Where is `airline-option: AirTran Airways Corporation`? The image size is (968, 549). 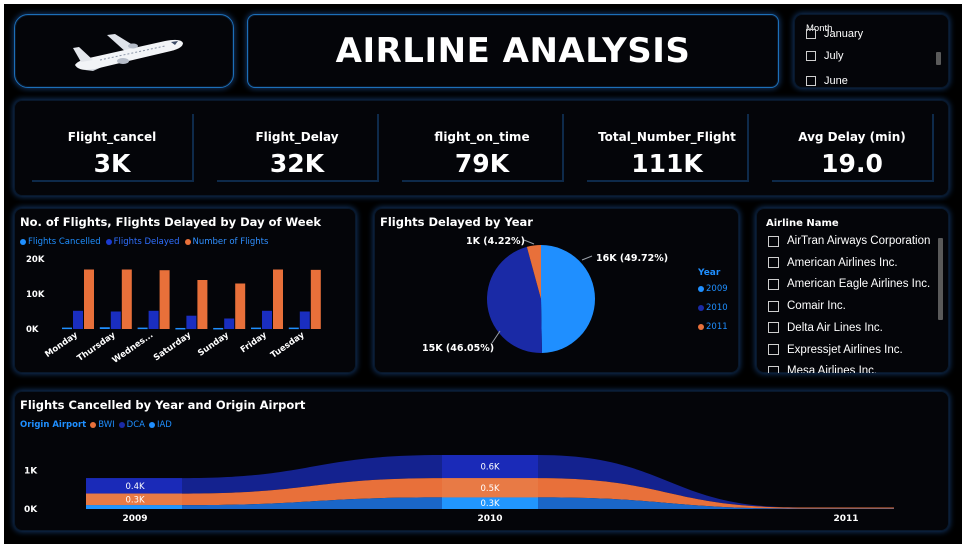
airline-option: AirTran Airways Corporation is located at coordinates (849, 241).